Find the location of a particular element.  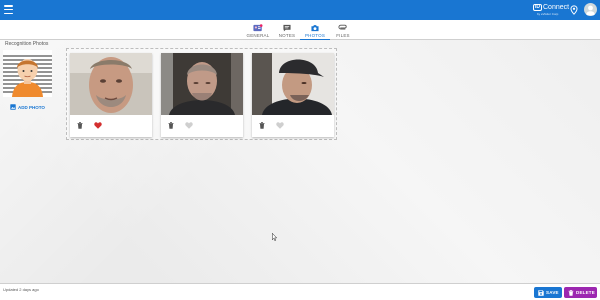

delete-label: DELETE is located at coordinates (585, 292).